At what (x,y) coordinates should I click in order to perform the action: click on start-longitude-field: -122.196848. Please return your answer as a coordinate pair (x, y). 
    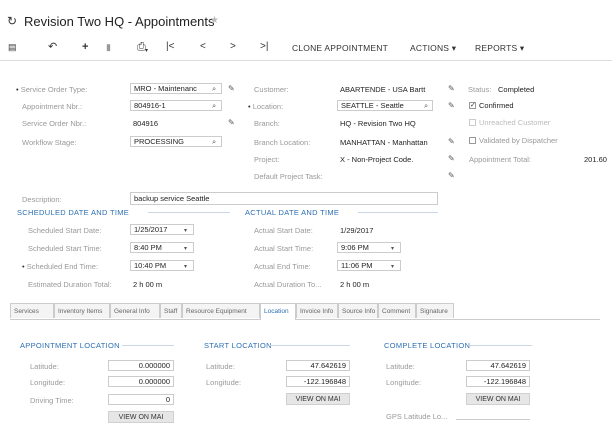
    Looking at the image, I should click on (318, 381).